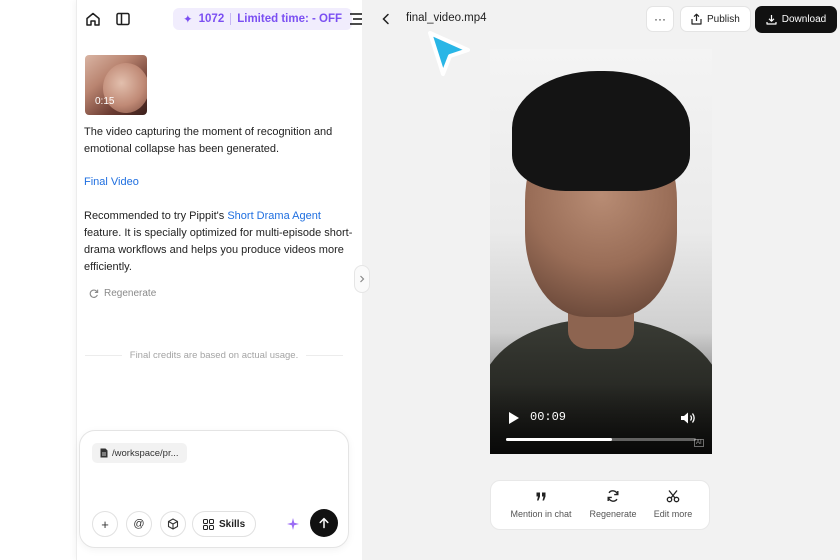 This screenshot has width=840, height=560. What do you see at coordinates (211, 19) in the screenshot?
I see `credits-count: 1072` at bounding box center [211, 19].